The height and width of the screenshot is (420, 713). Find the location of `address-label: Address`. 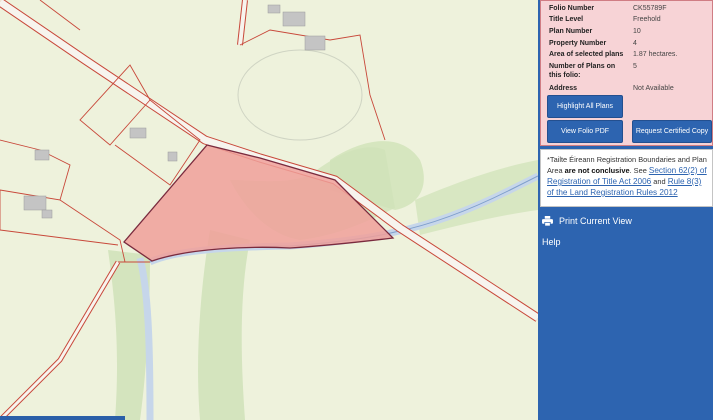

address-label: Address is located at coordinates (563, 88).